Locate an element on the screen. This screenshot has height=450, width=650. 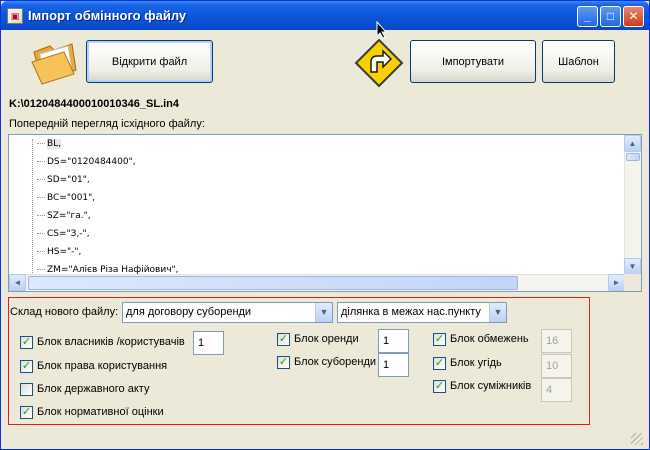
agreements-checkbox: ✓ is located at coordinates (439, 363).